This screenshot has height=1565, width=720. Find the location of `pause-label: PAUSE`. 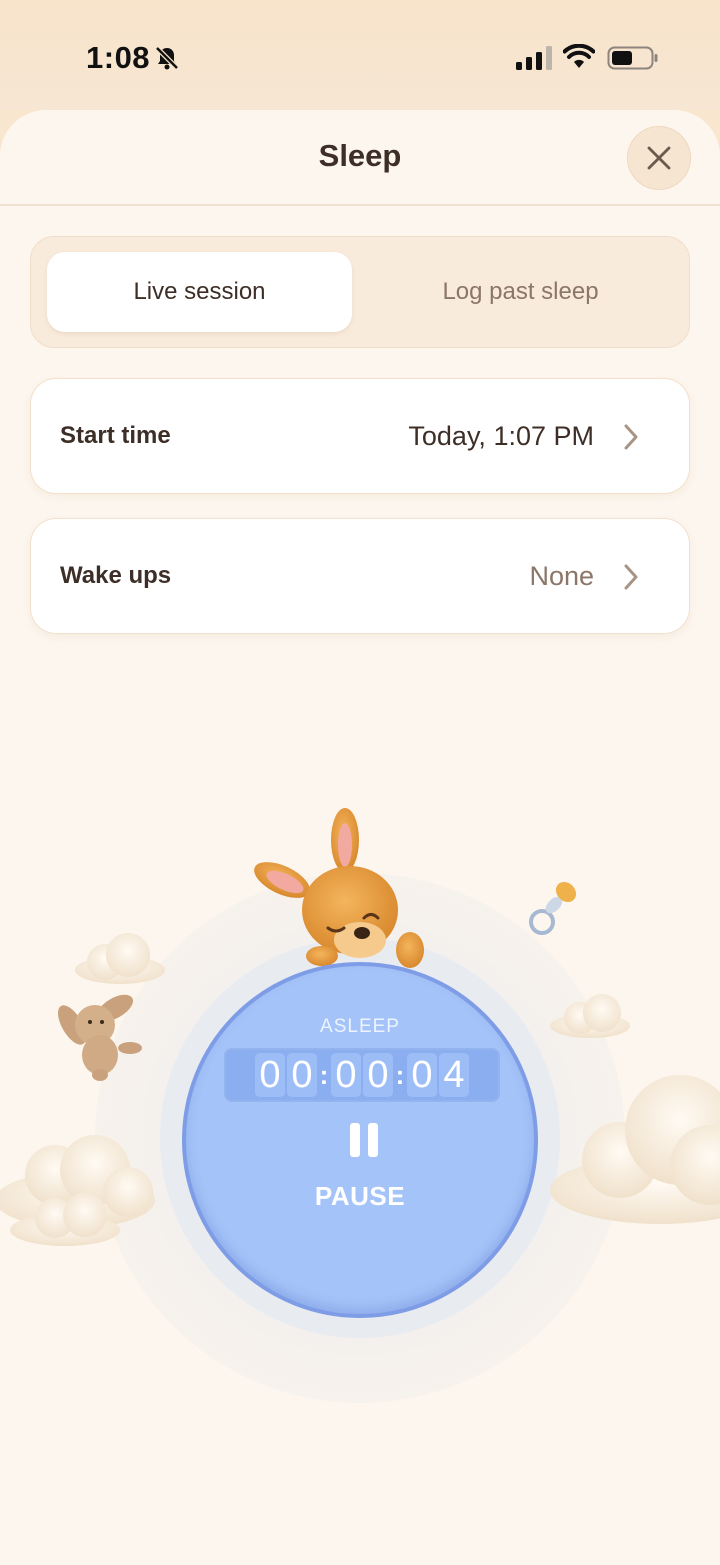

pause-label: PAUSE is located at coordinates (360, 1196).